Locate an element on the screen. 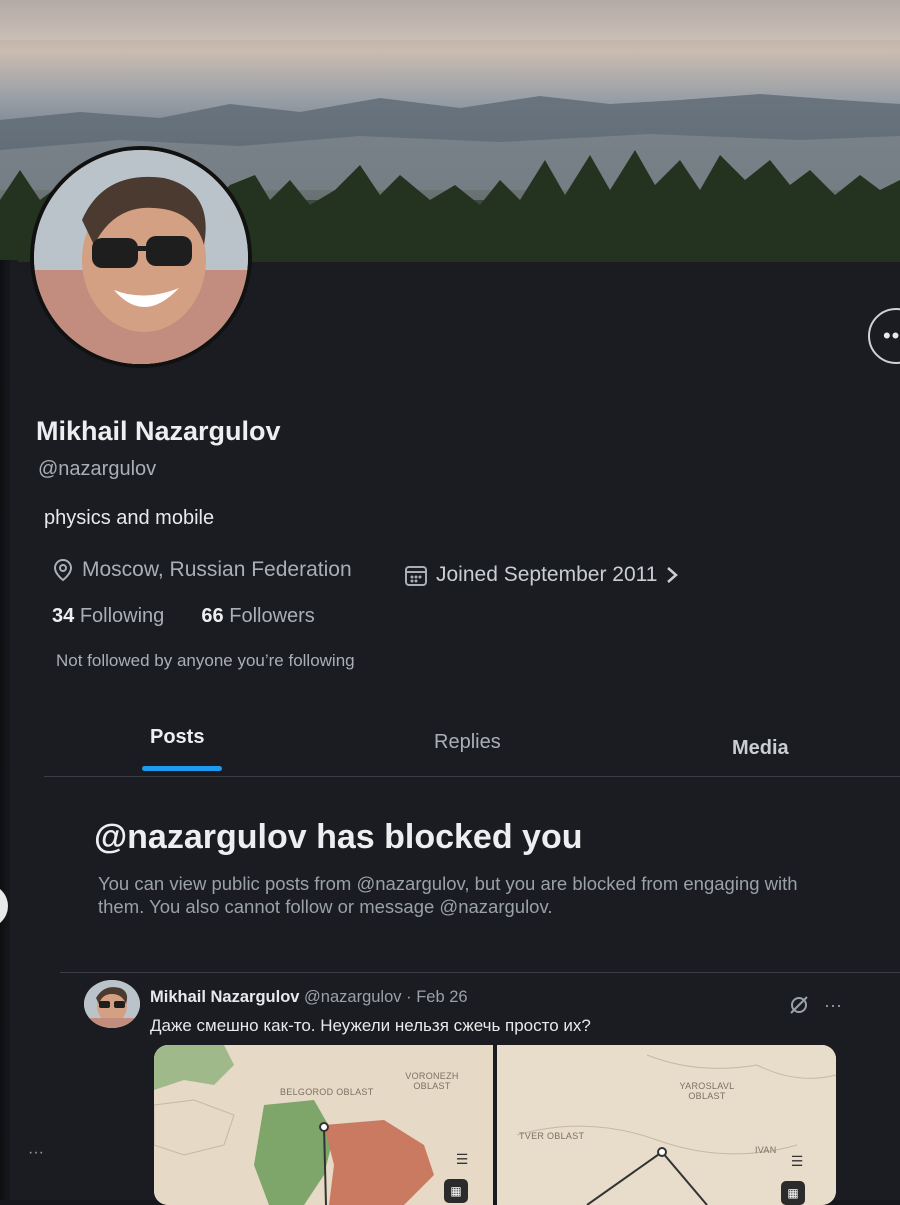 The image size is (900, 1205). following-count: 34 is located at coordinates (63, 616).